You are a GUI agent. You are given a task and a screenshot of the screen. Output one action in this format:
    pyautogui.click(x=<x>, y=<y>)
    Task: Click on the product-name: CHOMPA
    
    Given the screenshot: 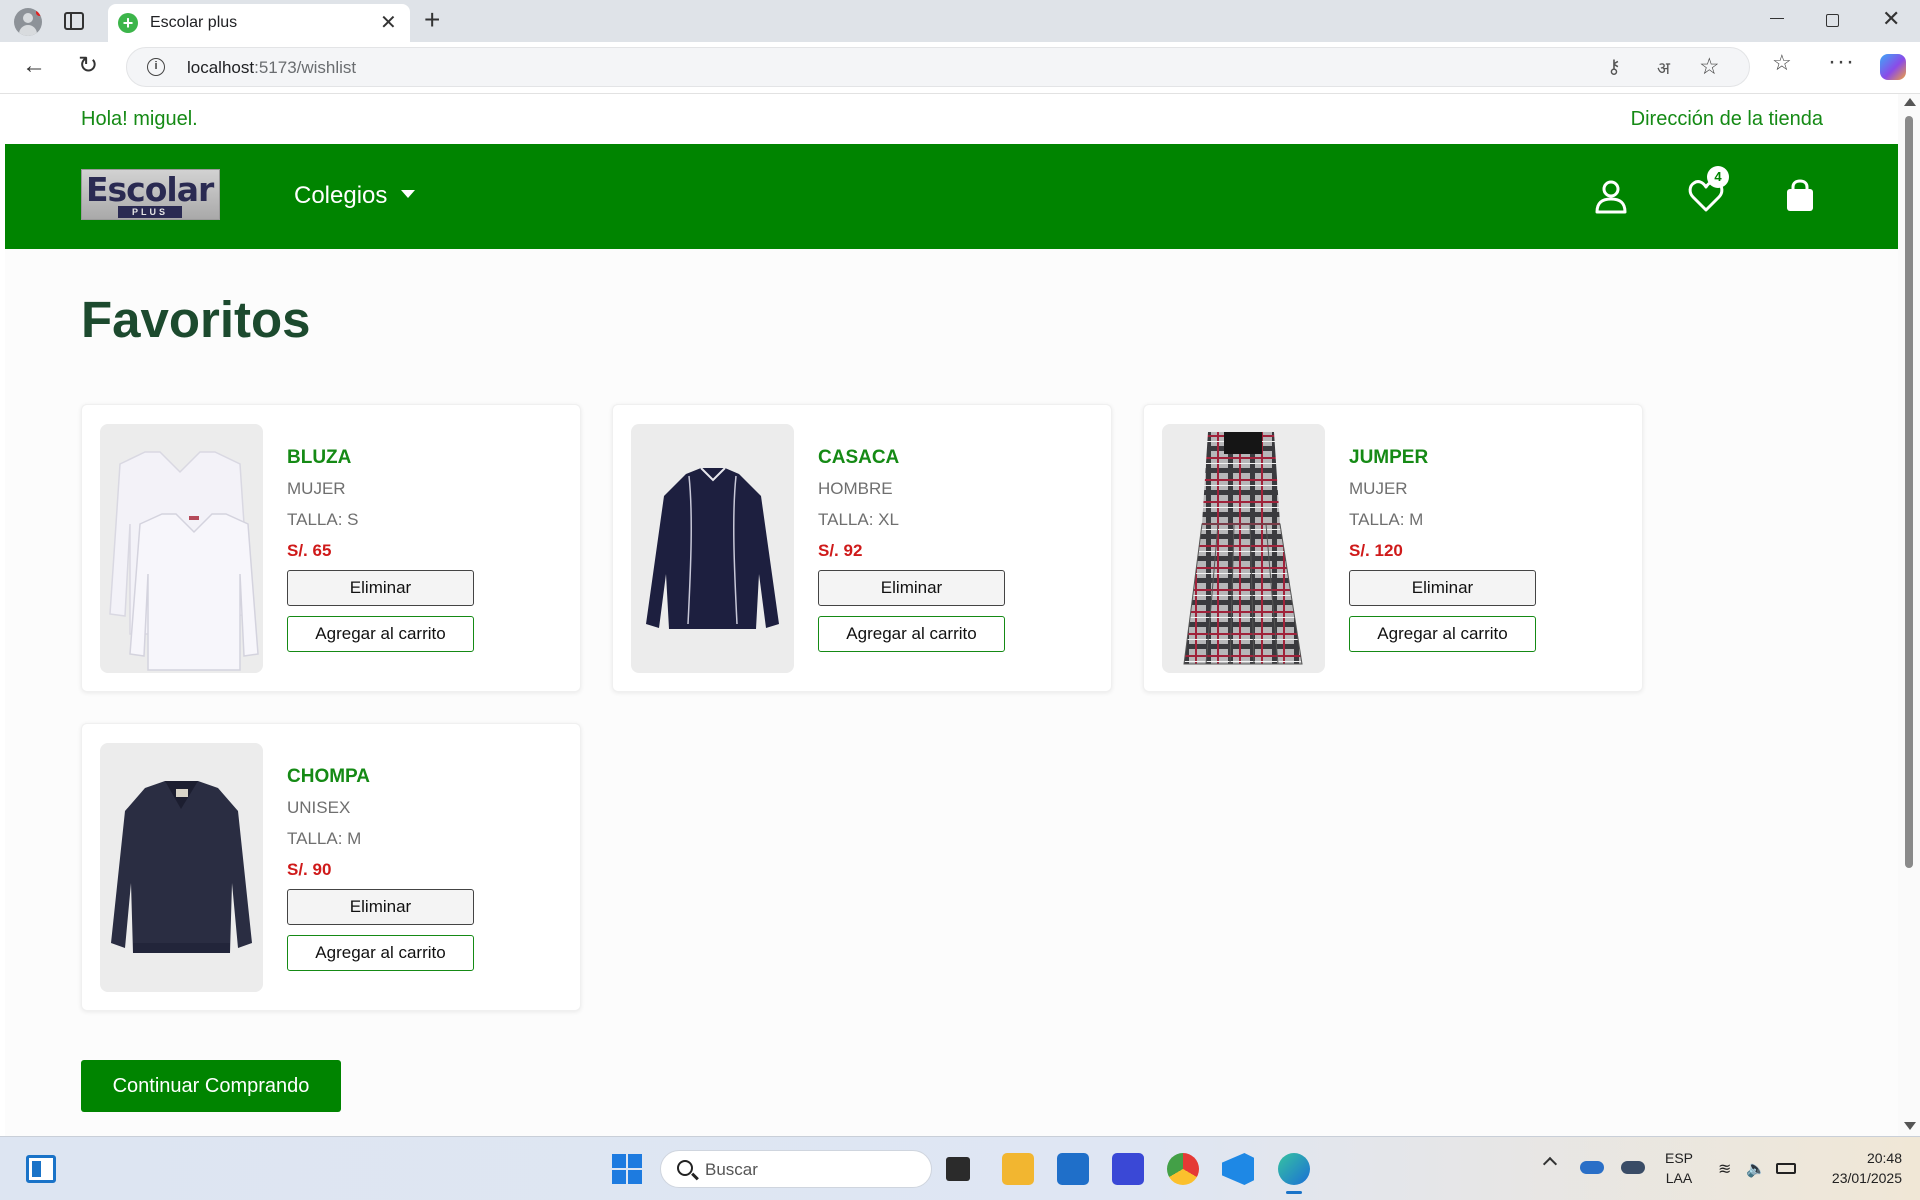 What is the action you would take?
    pyautogui.click(x=328, y=777)
    